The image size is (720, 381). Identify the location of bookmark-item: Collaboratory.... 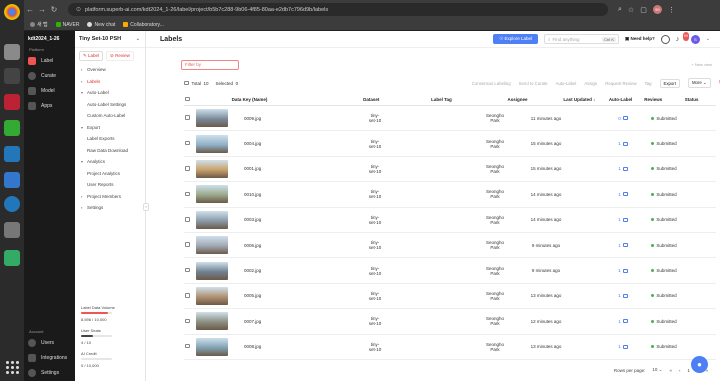
(143, 25).